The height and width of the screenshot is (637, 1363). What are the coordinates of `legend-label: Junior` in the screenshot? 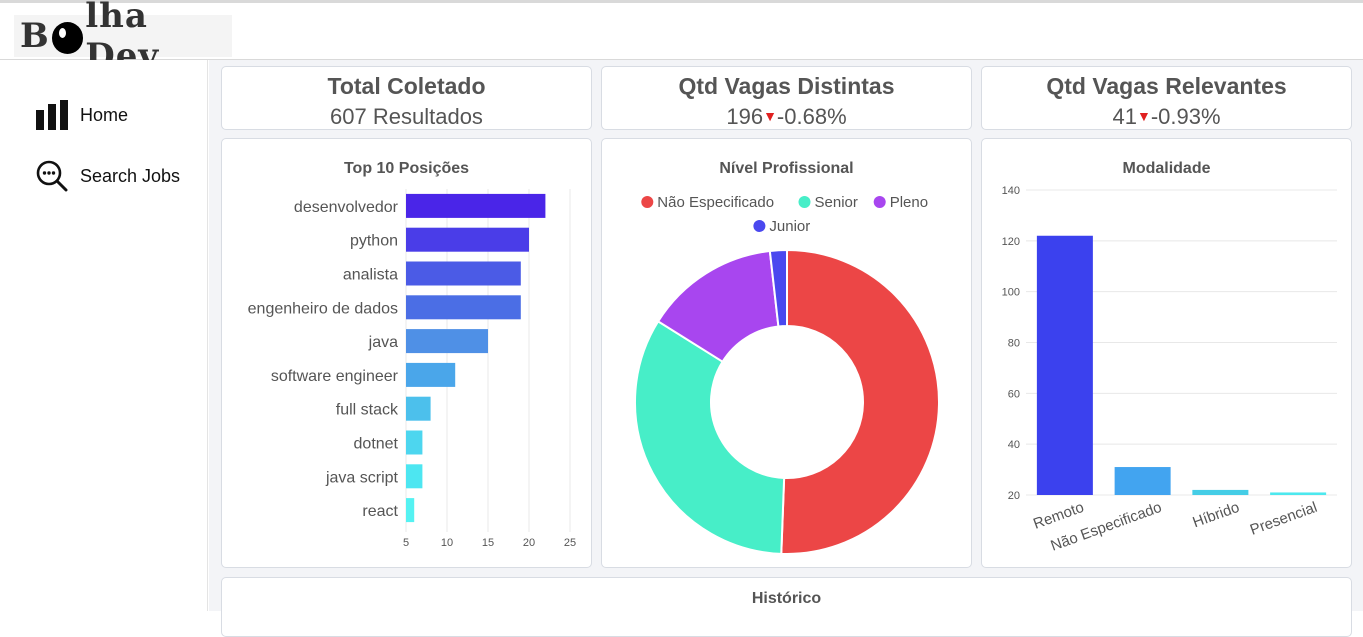 It's located at (789, 226).